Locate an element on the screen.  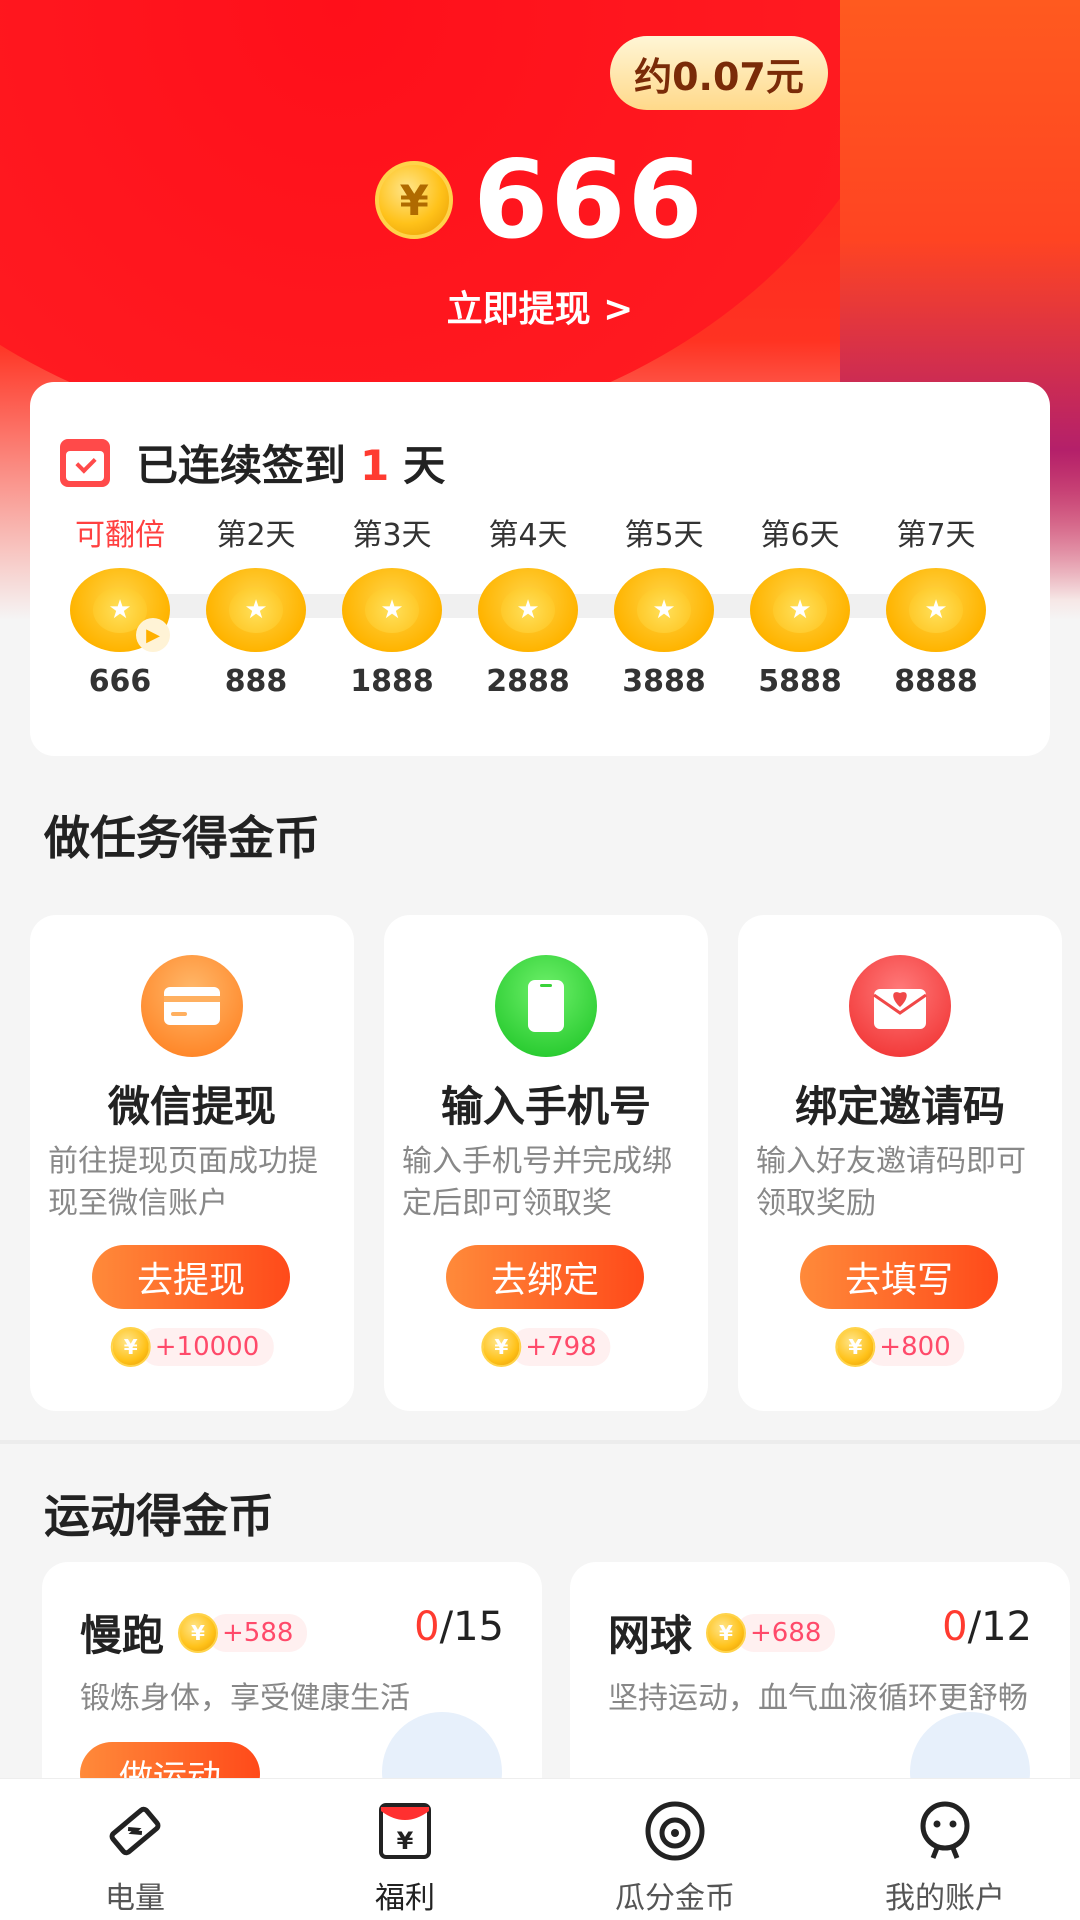
nav-label: 福利 is located at coordinates (405, 1898).